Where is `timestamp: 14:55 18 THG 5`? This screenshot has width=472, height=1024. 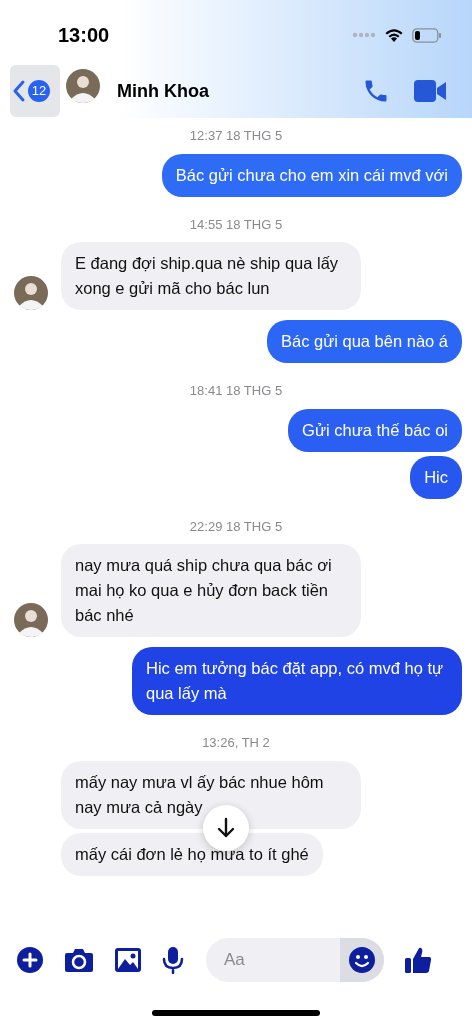
timestamp: 14:55 18 THG 5 is located at coordinates (236, 224).